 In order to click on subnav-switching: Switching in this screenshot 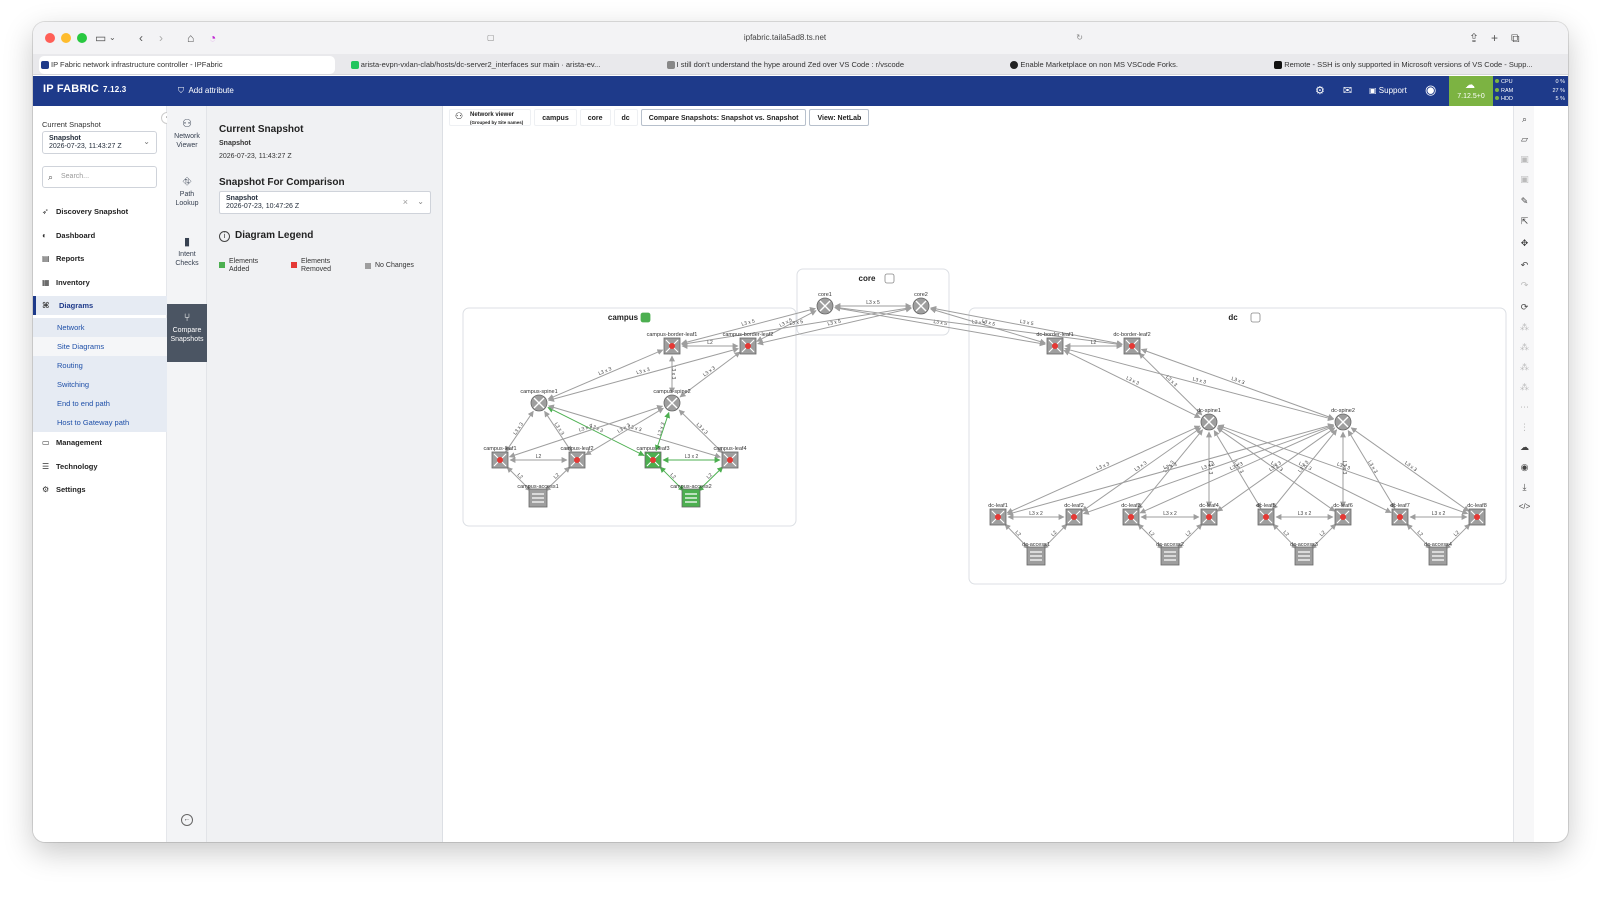, I will do `click(100, 384)`.